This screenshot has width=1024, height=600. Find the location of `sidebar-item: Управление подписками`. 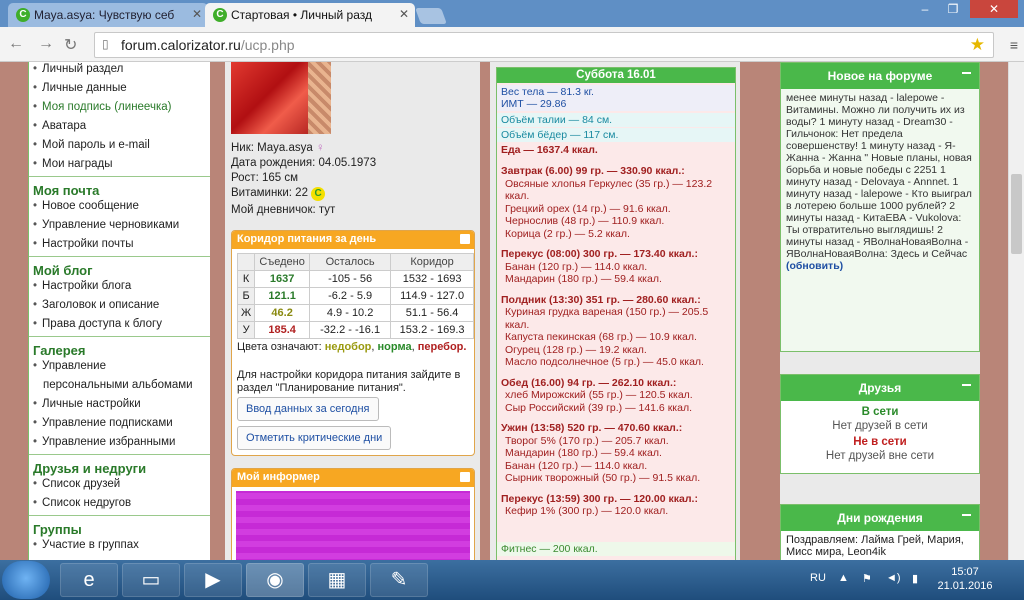

sidebar-item: Управление подписками is located at coordinates (119, 425).